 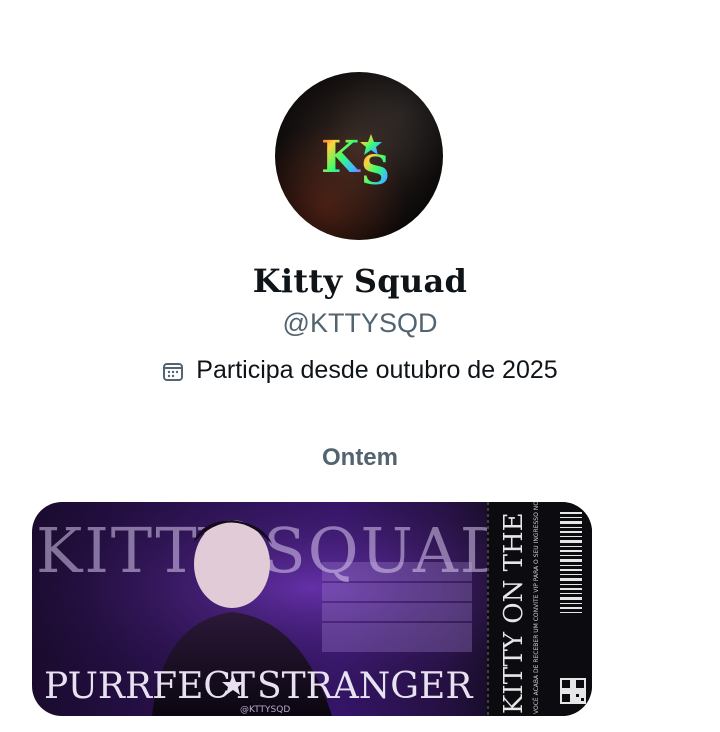 I want to click on qr-code, so click(x=573, y=691).